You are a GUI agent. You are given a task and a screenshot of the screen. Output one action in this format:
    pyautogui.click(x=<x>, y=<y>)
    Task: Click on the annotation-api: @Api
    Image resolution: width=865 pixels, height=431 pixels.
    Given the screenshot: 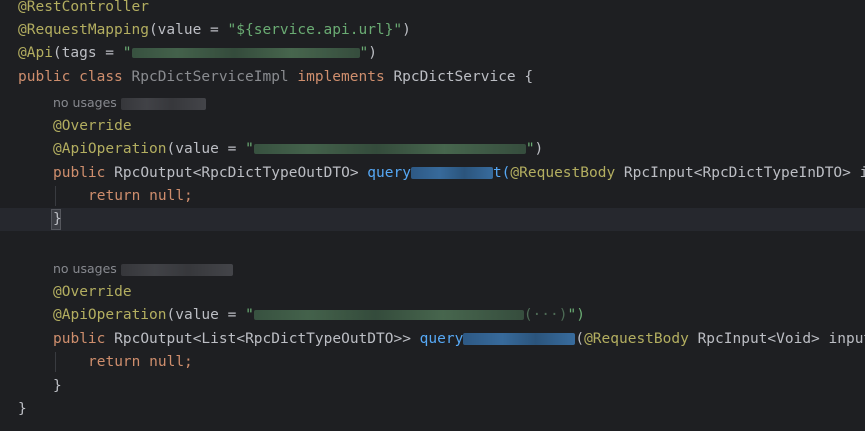 What is the action you would take?
    pyautogui.click(x=35, y=53)
    